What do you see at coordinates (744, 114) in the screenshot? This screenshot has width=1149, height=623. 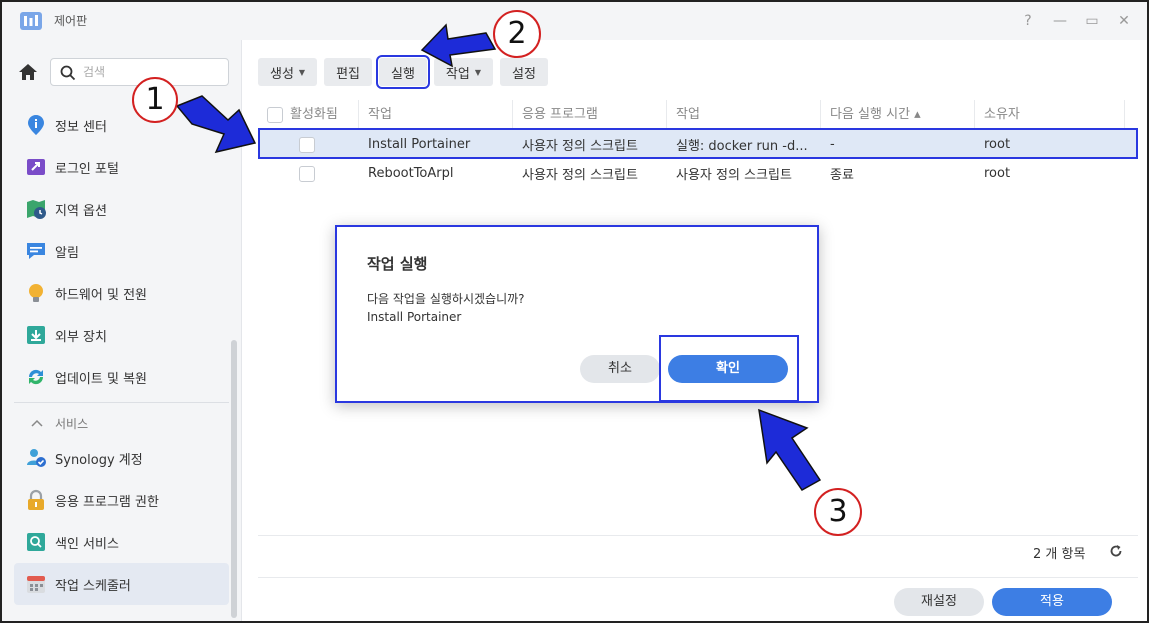 I see `column-header-action: 작업` at bounding box center [744, 114].